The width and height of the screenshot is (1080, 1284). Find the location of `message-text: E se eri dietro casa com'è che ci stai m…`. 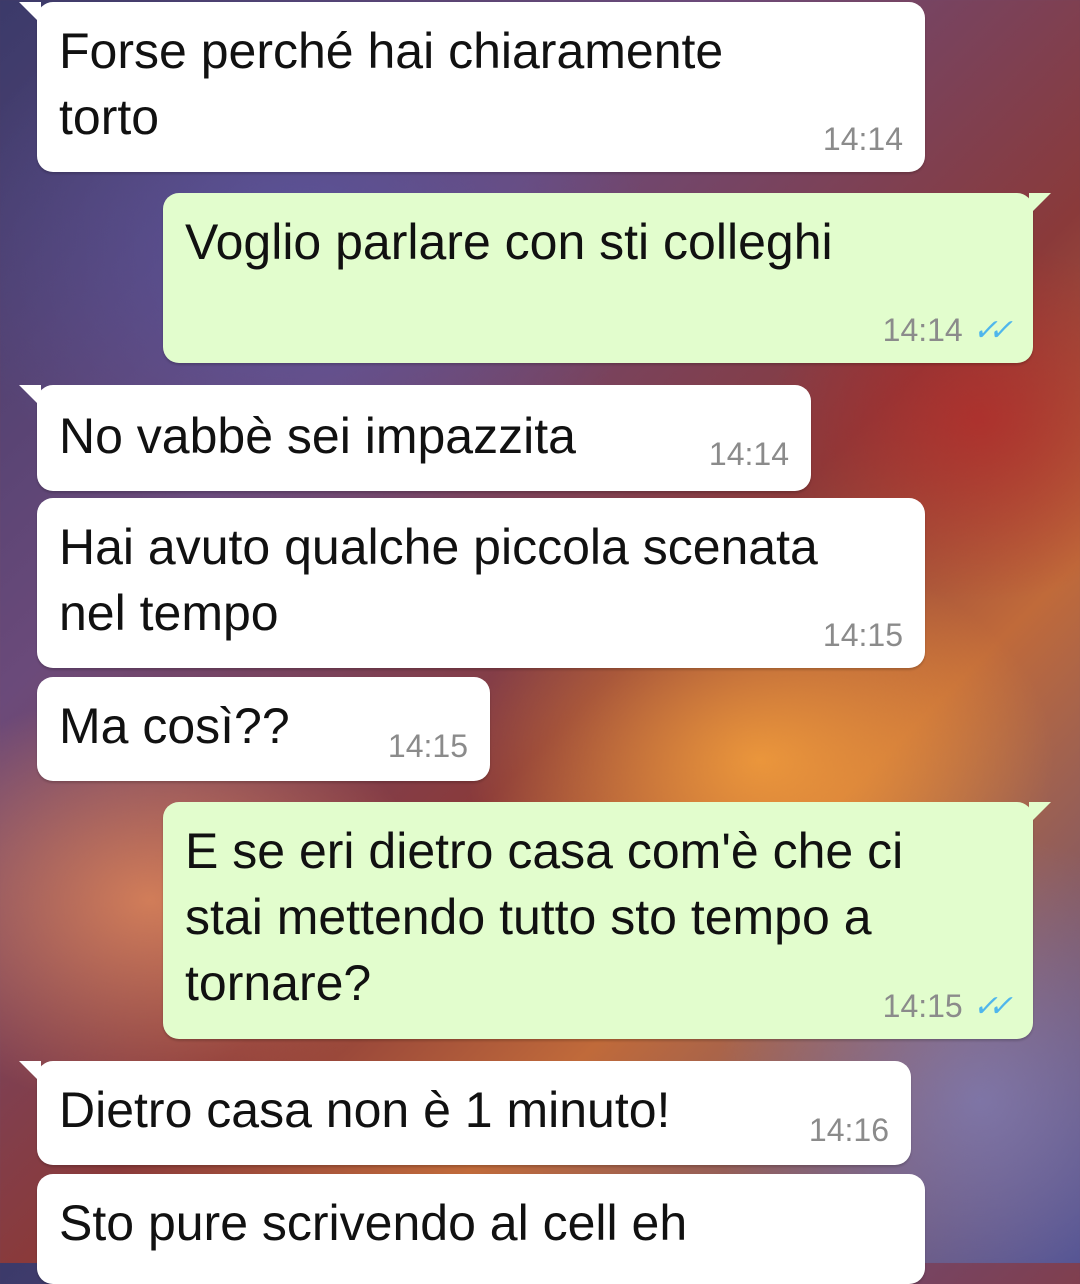

message-text: E se eri dietro casa com'è che ci stai m… is located at coordinates (544, 917).